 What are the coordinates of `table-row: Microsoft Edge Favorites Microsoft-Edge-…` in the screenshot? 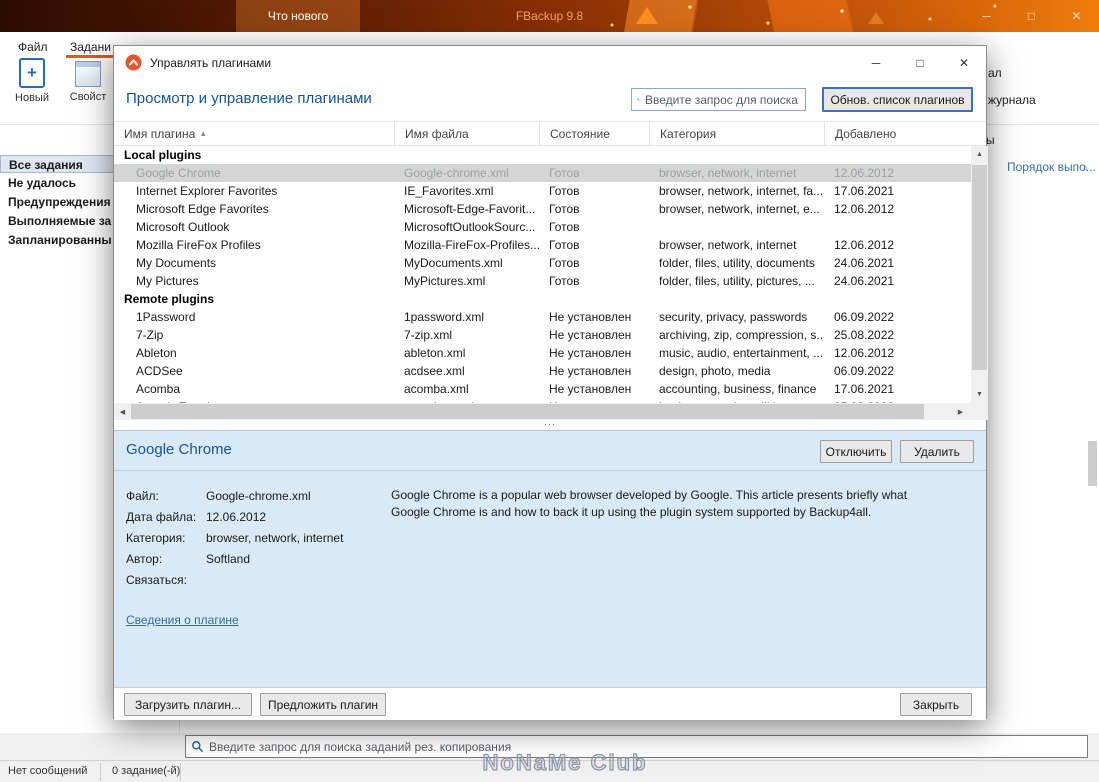 It's located at (542, 209).